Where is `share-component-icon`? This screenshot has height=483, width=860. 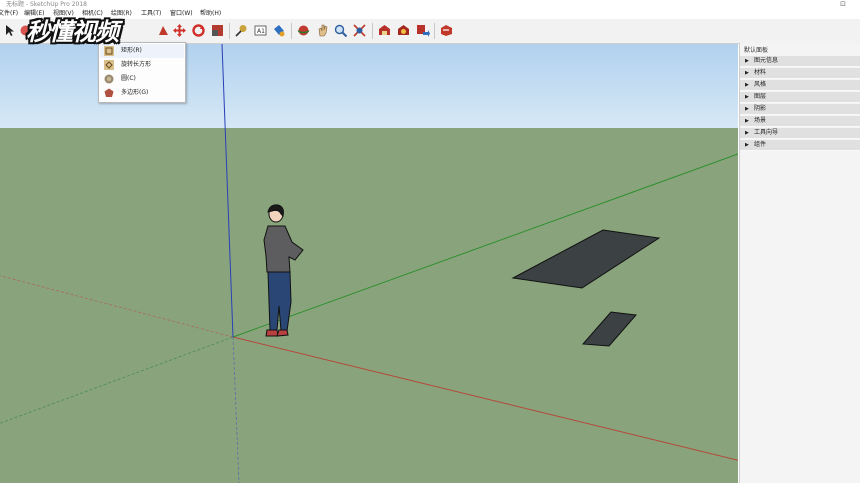 share-component-icon is located at coordinates (422, 30).